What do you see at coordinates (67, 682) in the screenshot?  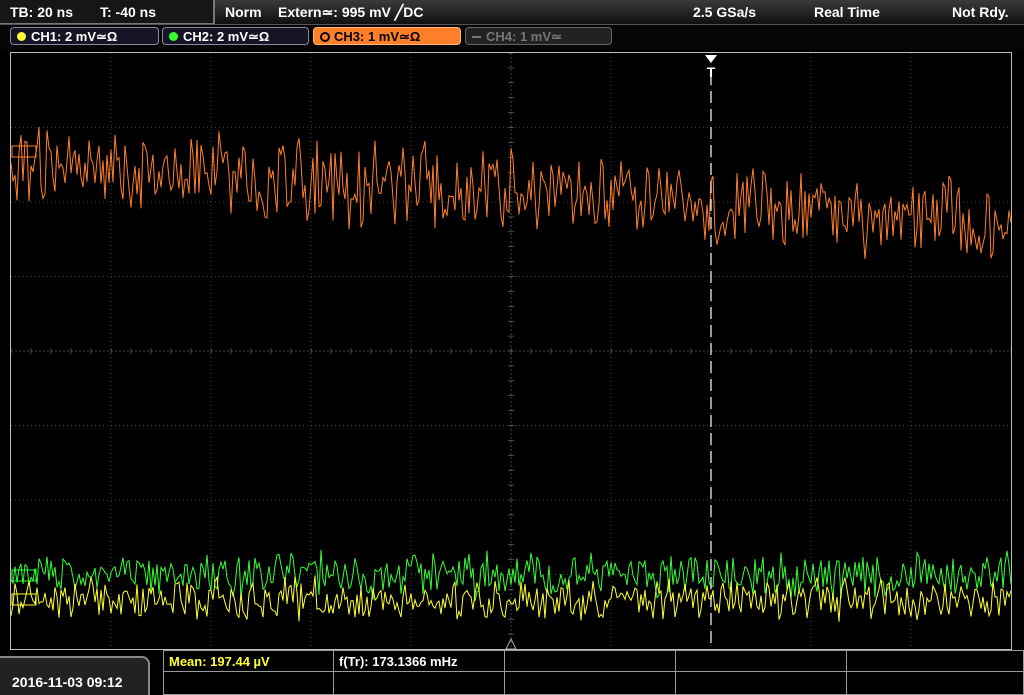 I see `date-time: 2016-11-03 09:12` at bounding box center [67, 682].